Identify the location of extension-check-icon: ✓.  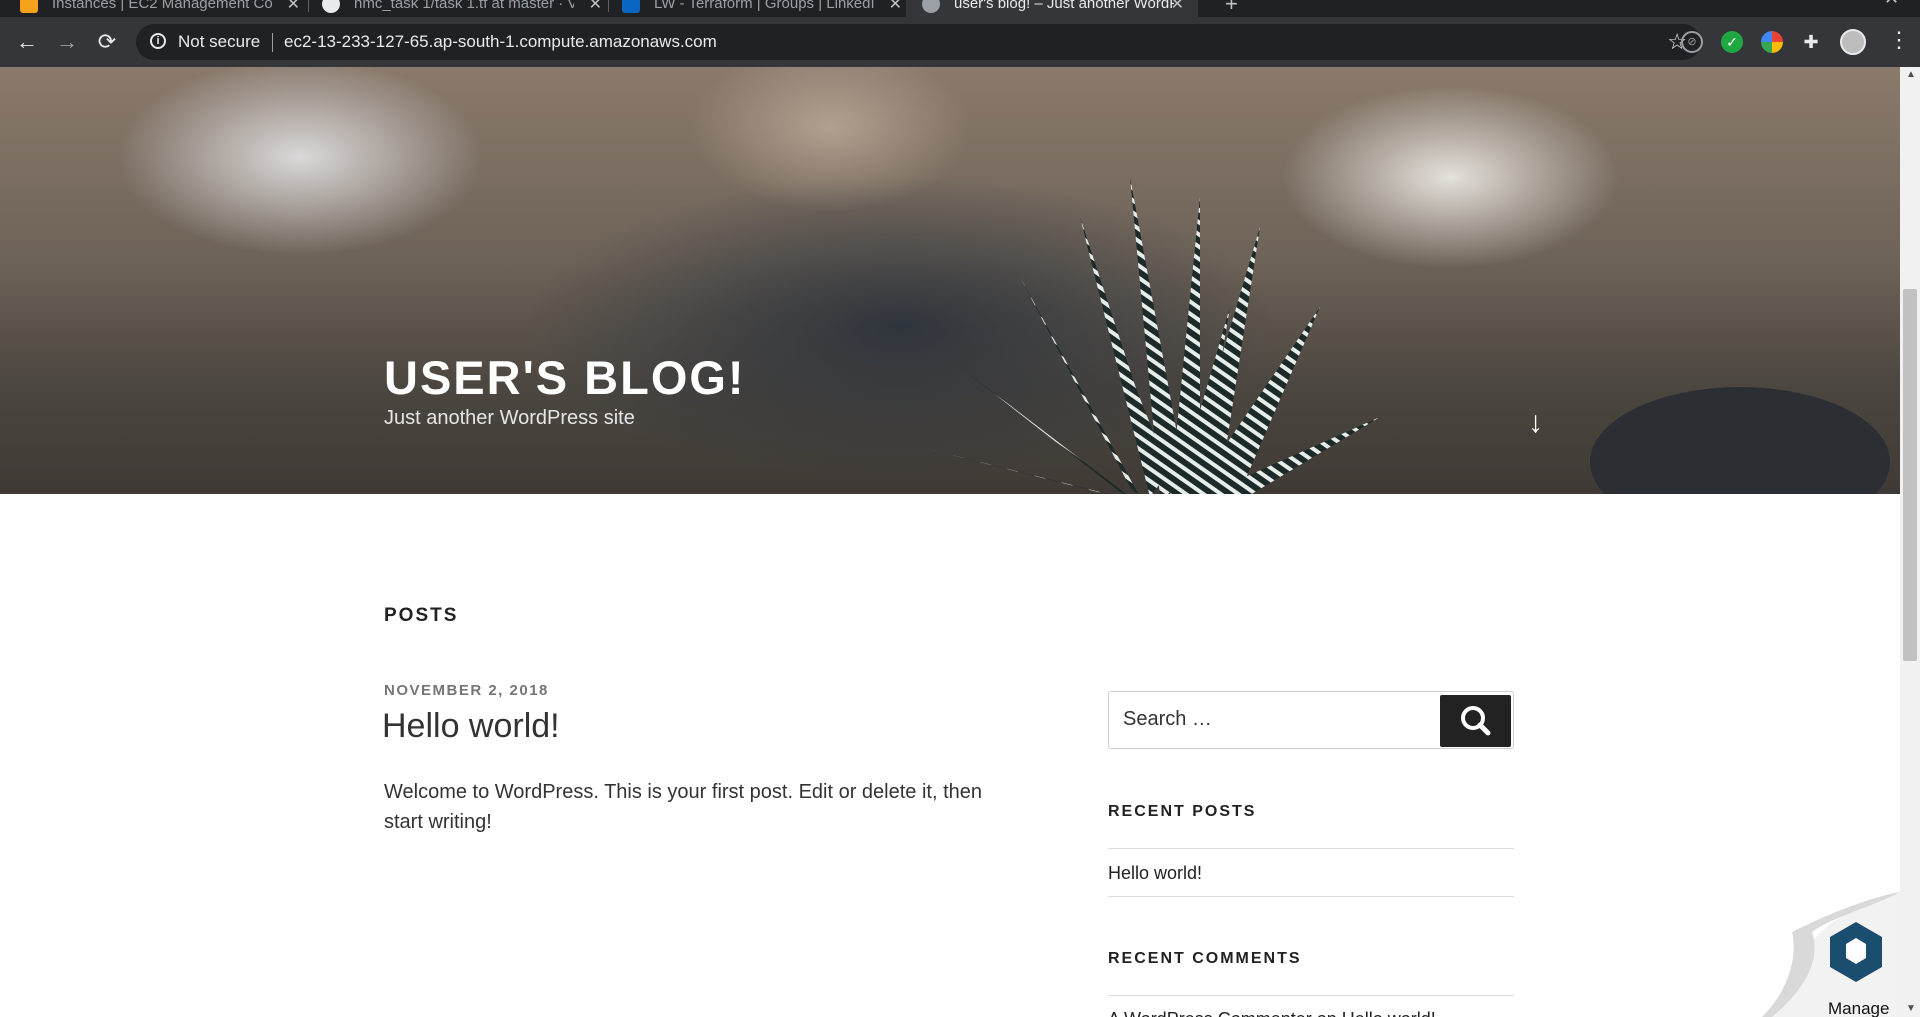
(1732, 42).